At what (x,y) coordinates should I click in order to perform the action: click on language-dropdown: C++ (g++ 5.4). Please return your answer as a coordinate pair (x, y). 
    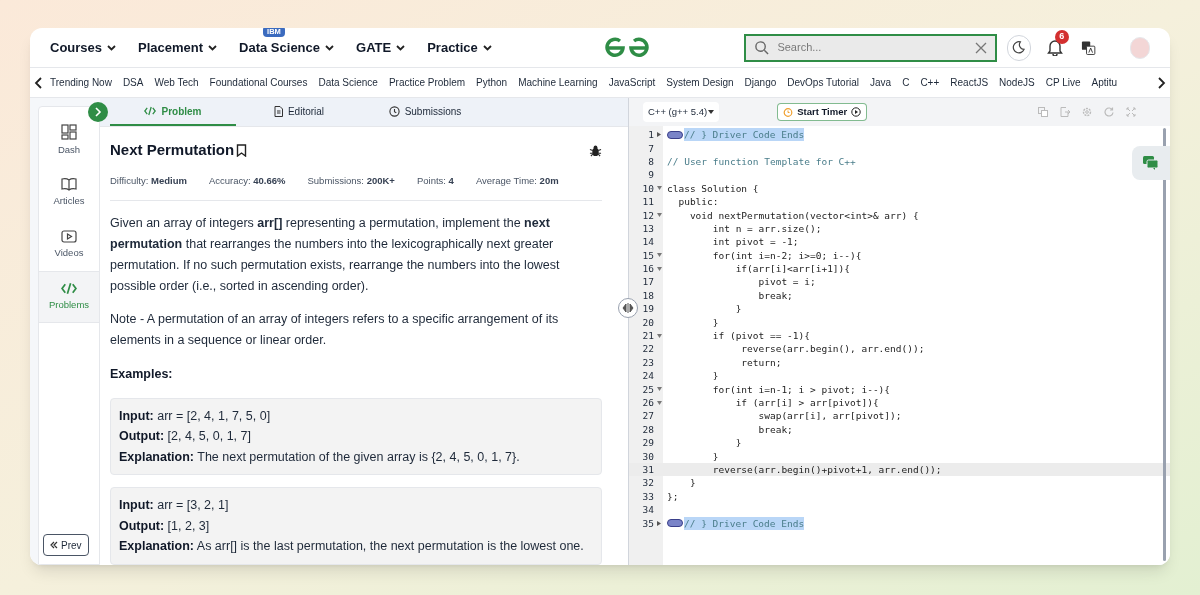
    Looking at the image, I should click on (681, 112).